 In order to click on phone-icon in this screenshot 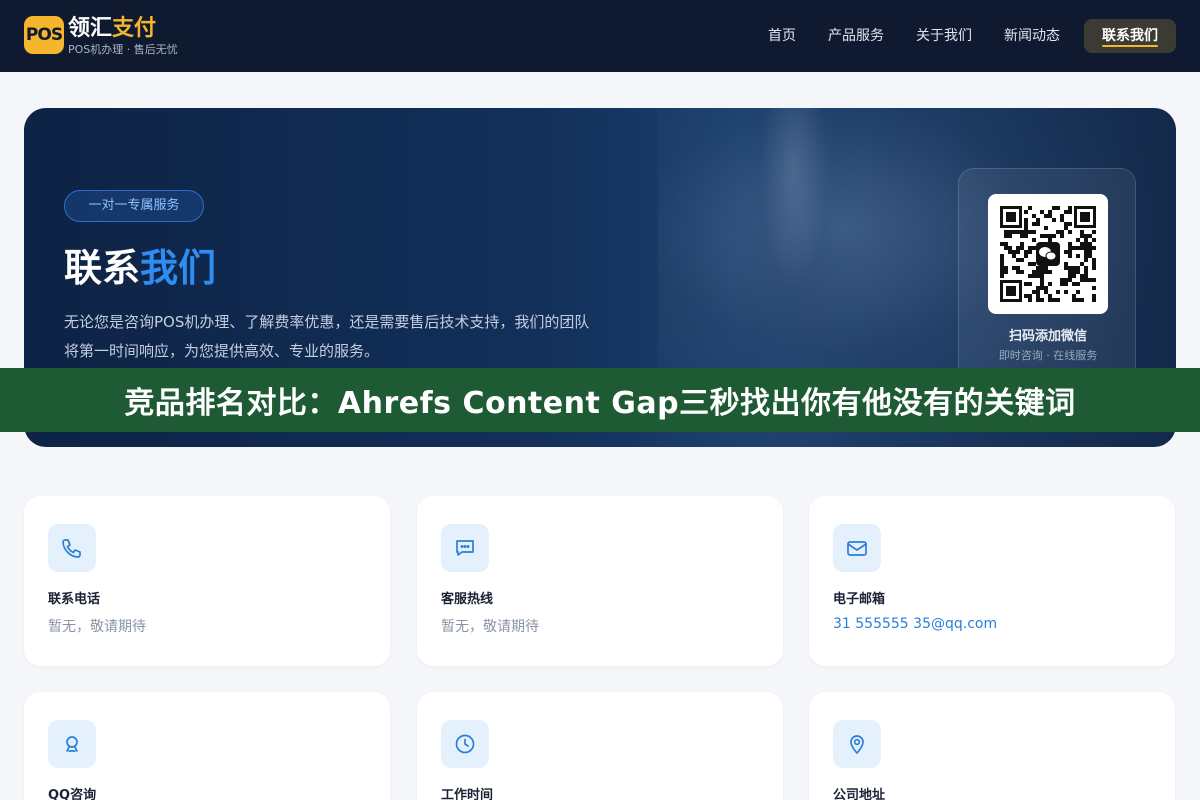, I will do `click(72, 548)`.